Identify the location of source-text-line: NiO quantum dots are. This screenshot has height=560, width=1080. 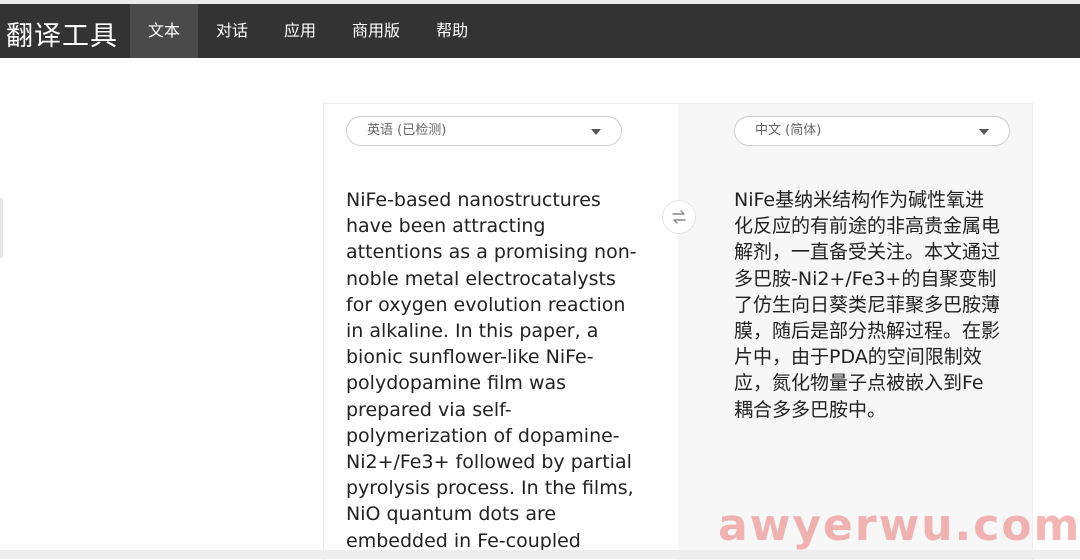
(451, 514).